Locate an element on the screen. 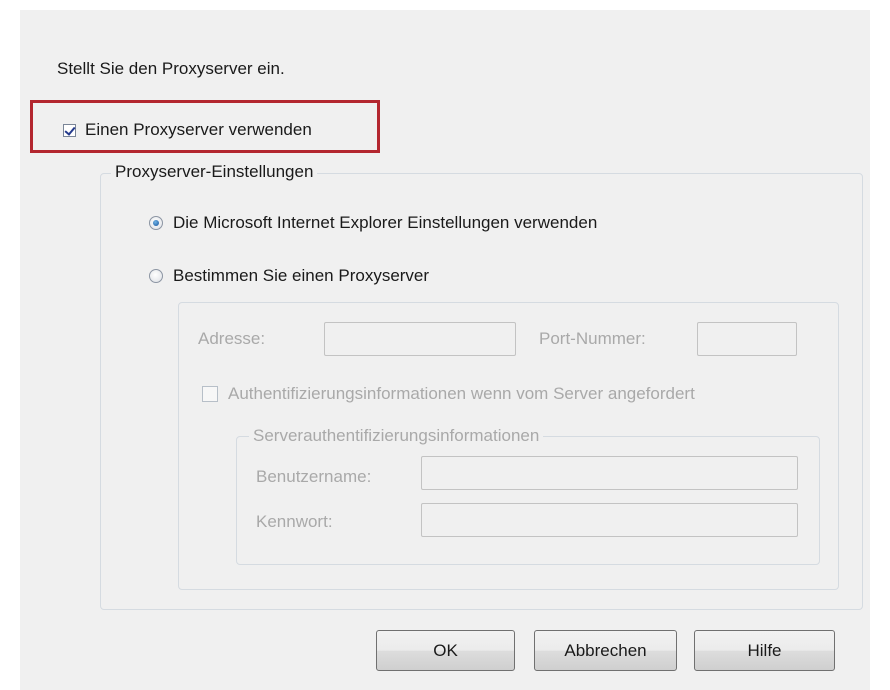  address-input is located at coordinates (420, 339).